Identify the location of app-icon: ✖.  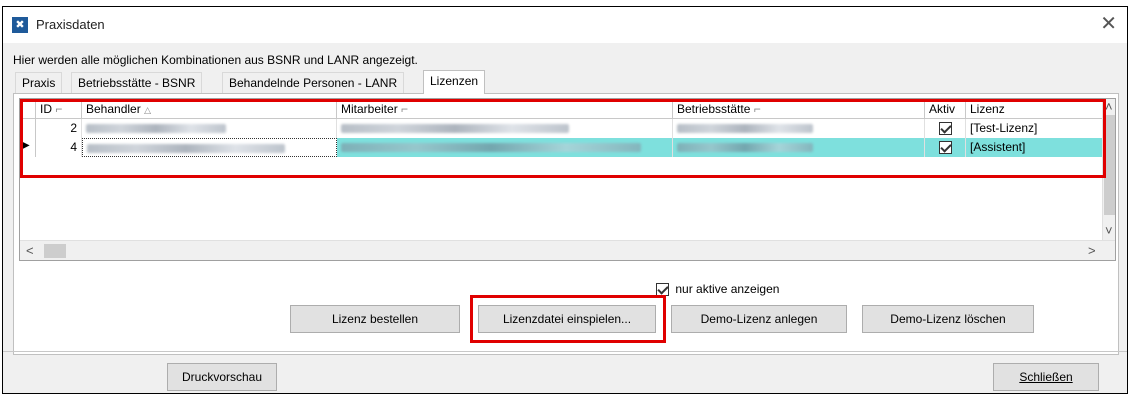
(20, 25).